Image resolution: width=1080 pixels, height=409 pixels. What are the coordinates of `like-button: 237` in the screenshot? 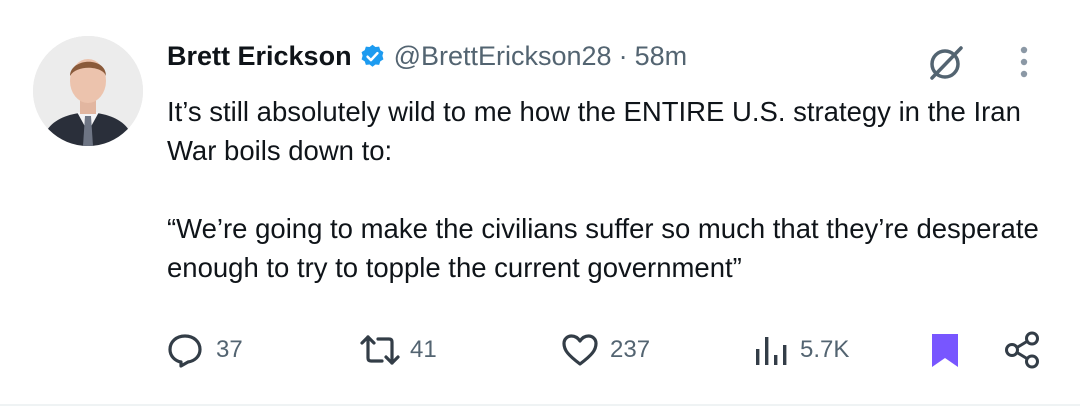 It's located at (605, 350).